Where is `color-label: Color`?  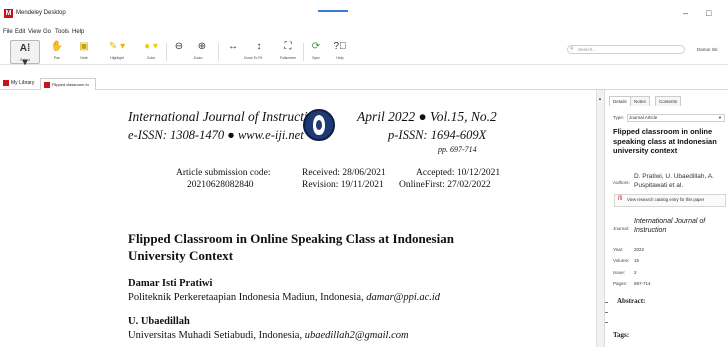
color-label: Color is located at coordinates (151, 58).